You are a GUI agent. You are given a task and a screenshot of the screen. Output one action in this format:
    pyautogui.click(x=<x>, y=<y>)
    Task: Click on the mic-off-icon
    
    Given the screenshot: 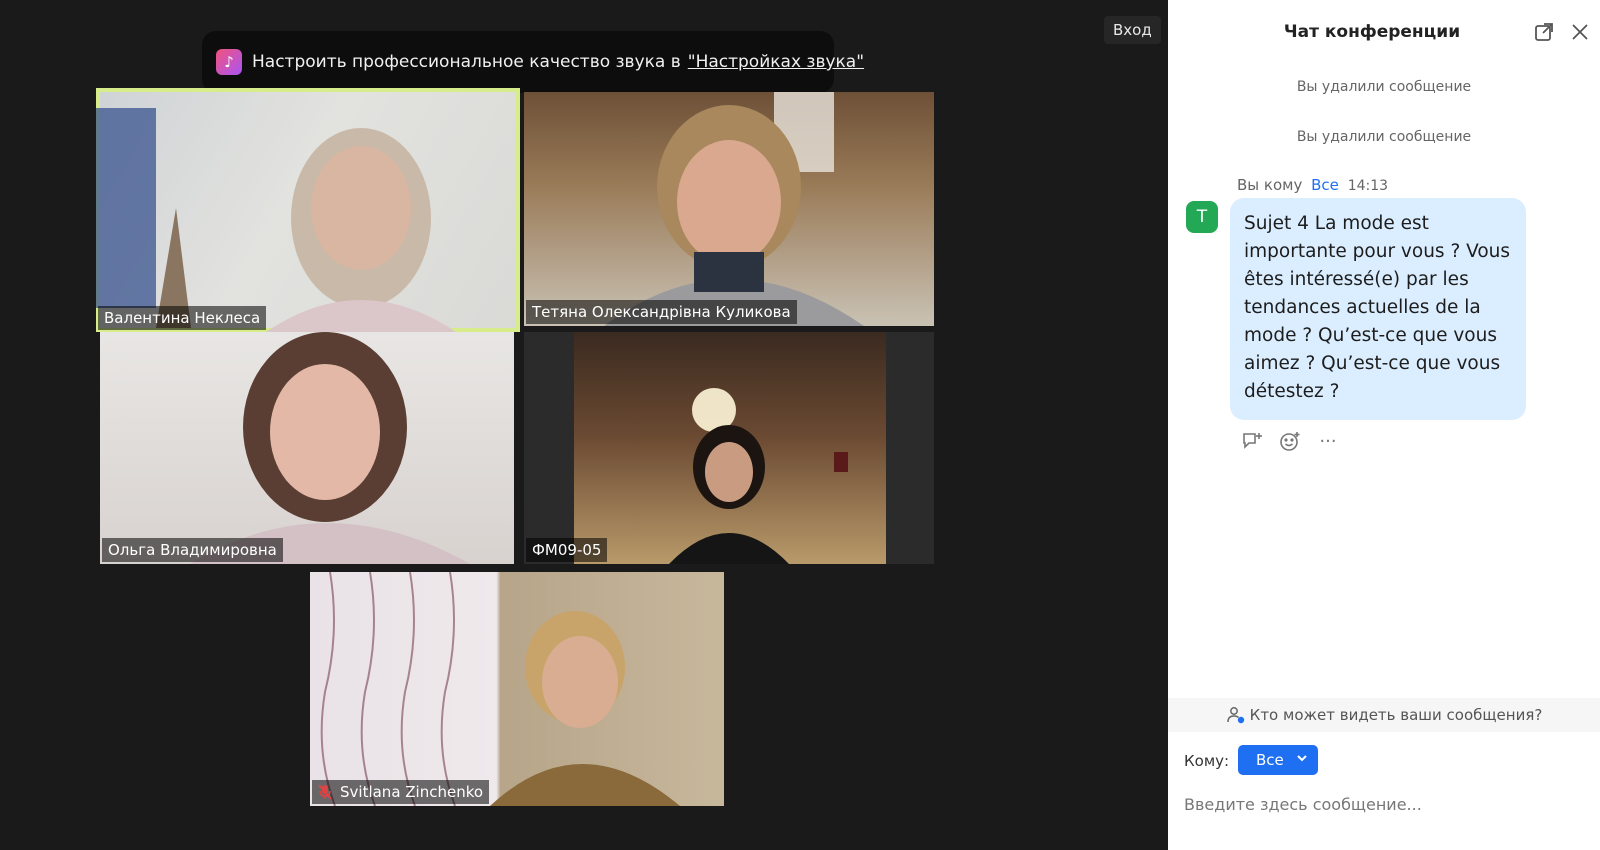 What is the action you would take?
    pyautogui.click(x=325, y=792)
    